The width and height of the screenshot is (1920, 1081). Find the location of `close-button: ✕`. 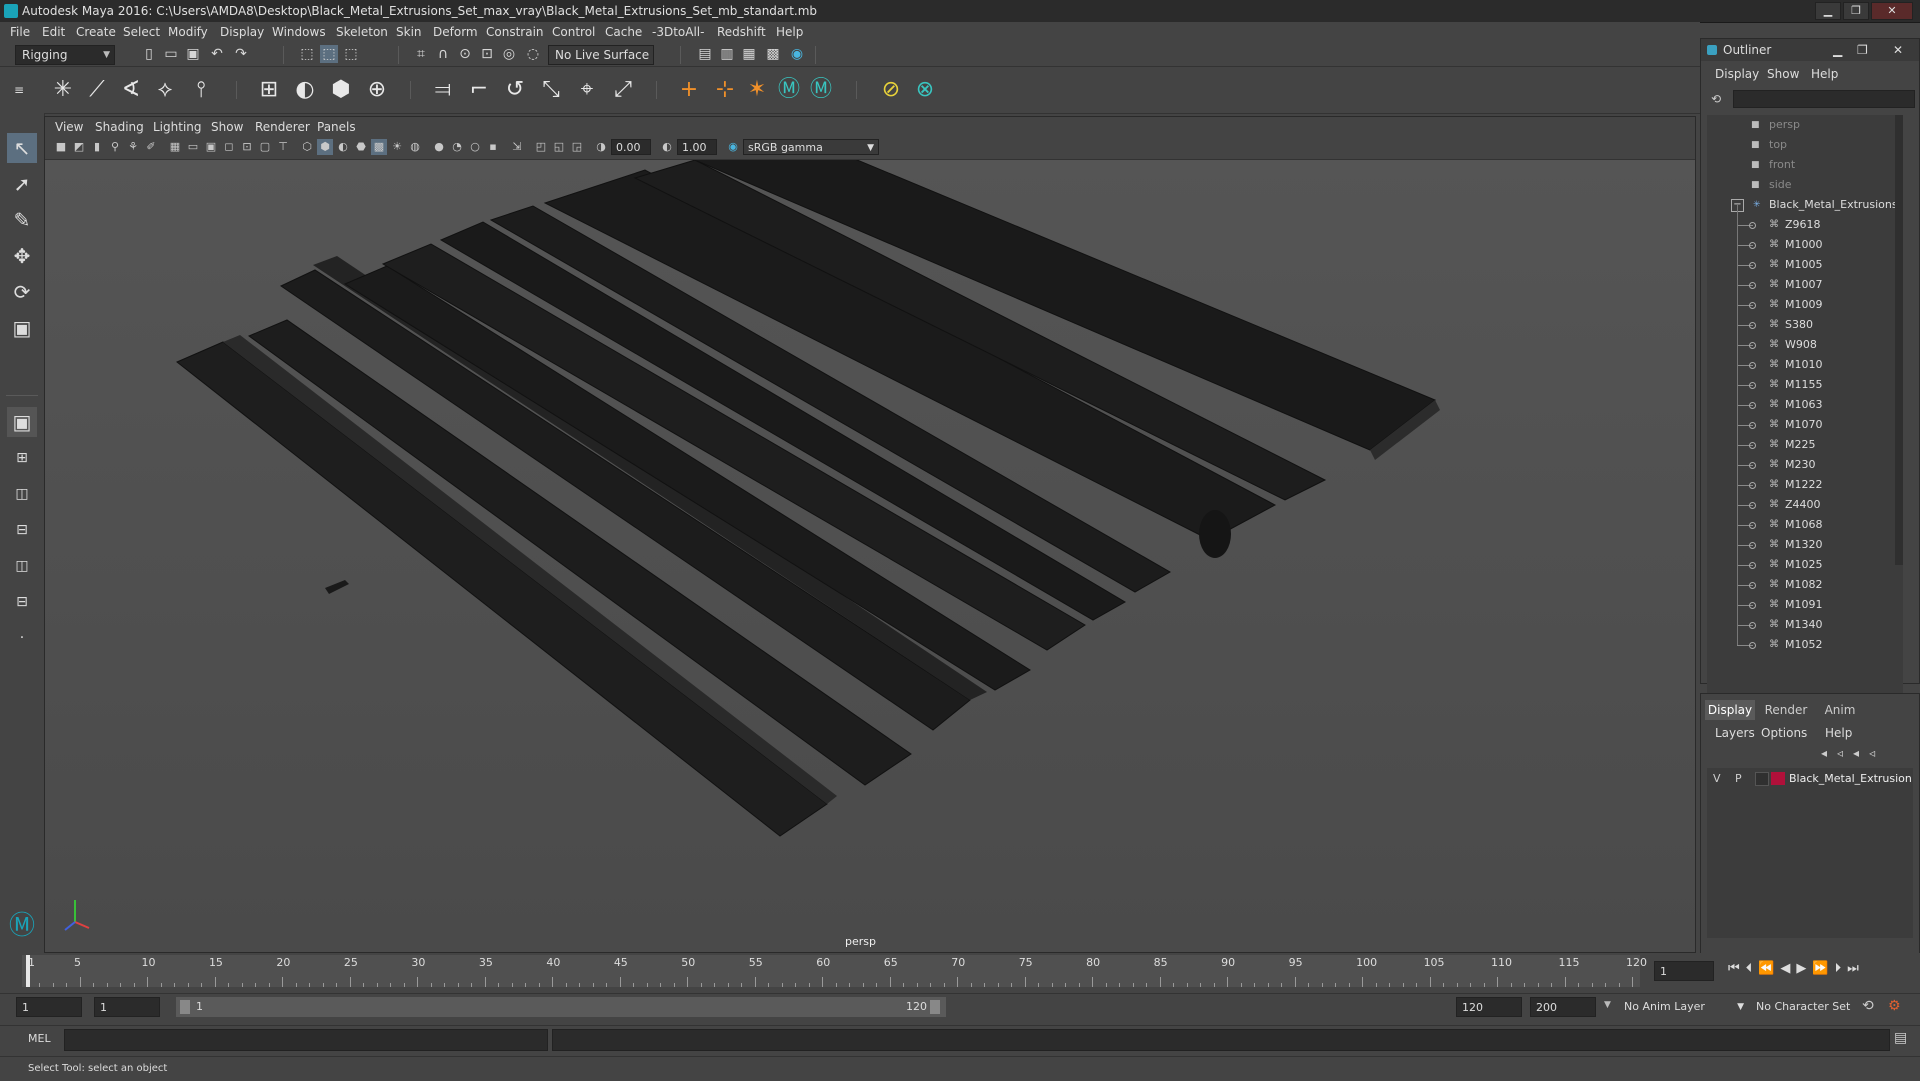

close-button: ✕ is located at coordinates (1892, 11).